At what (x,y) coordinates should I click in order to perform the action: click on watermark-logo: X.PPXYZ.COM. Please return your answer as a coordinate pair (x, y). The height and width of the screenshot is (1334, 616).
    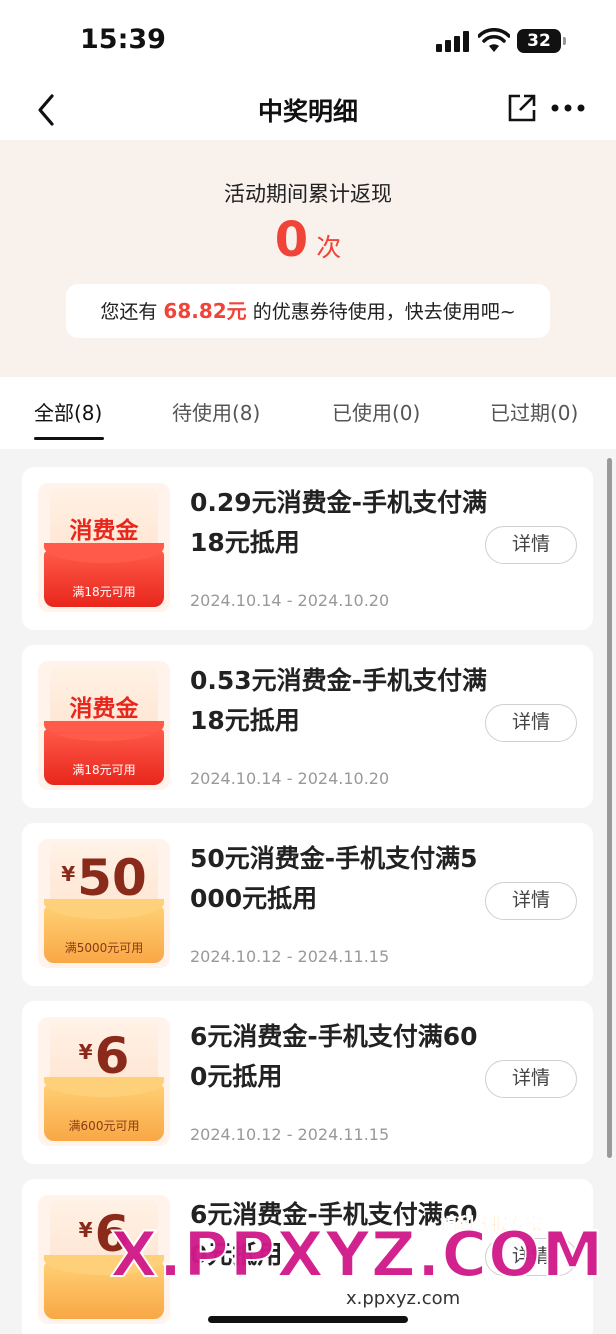
    Looking at the image, I should click on (357, 1254).